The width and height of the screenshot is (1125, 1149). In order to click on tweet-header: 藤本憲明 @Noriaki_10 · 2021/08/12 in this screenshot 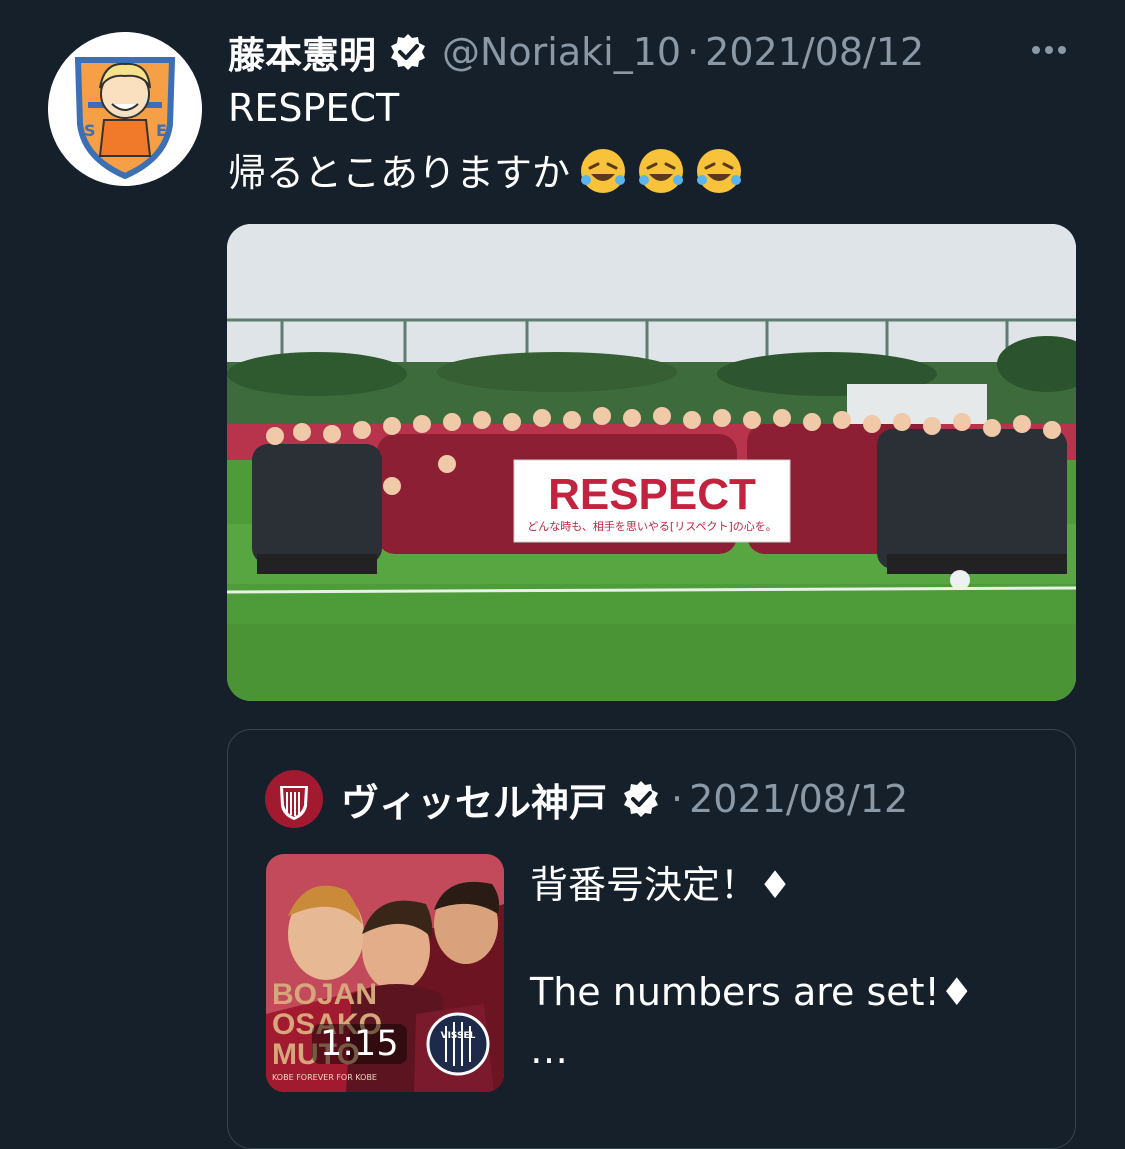, I will do `click(656, 52)`.